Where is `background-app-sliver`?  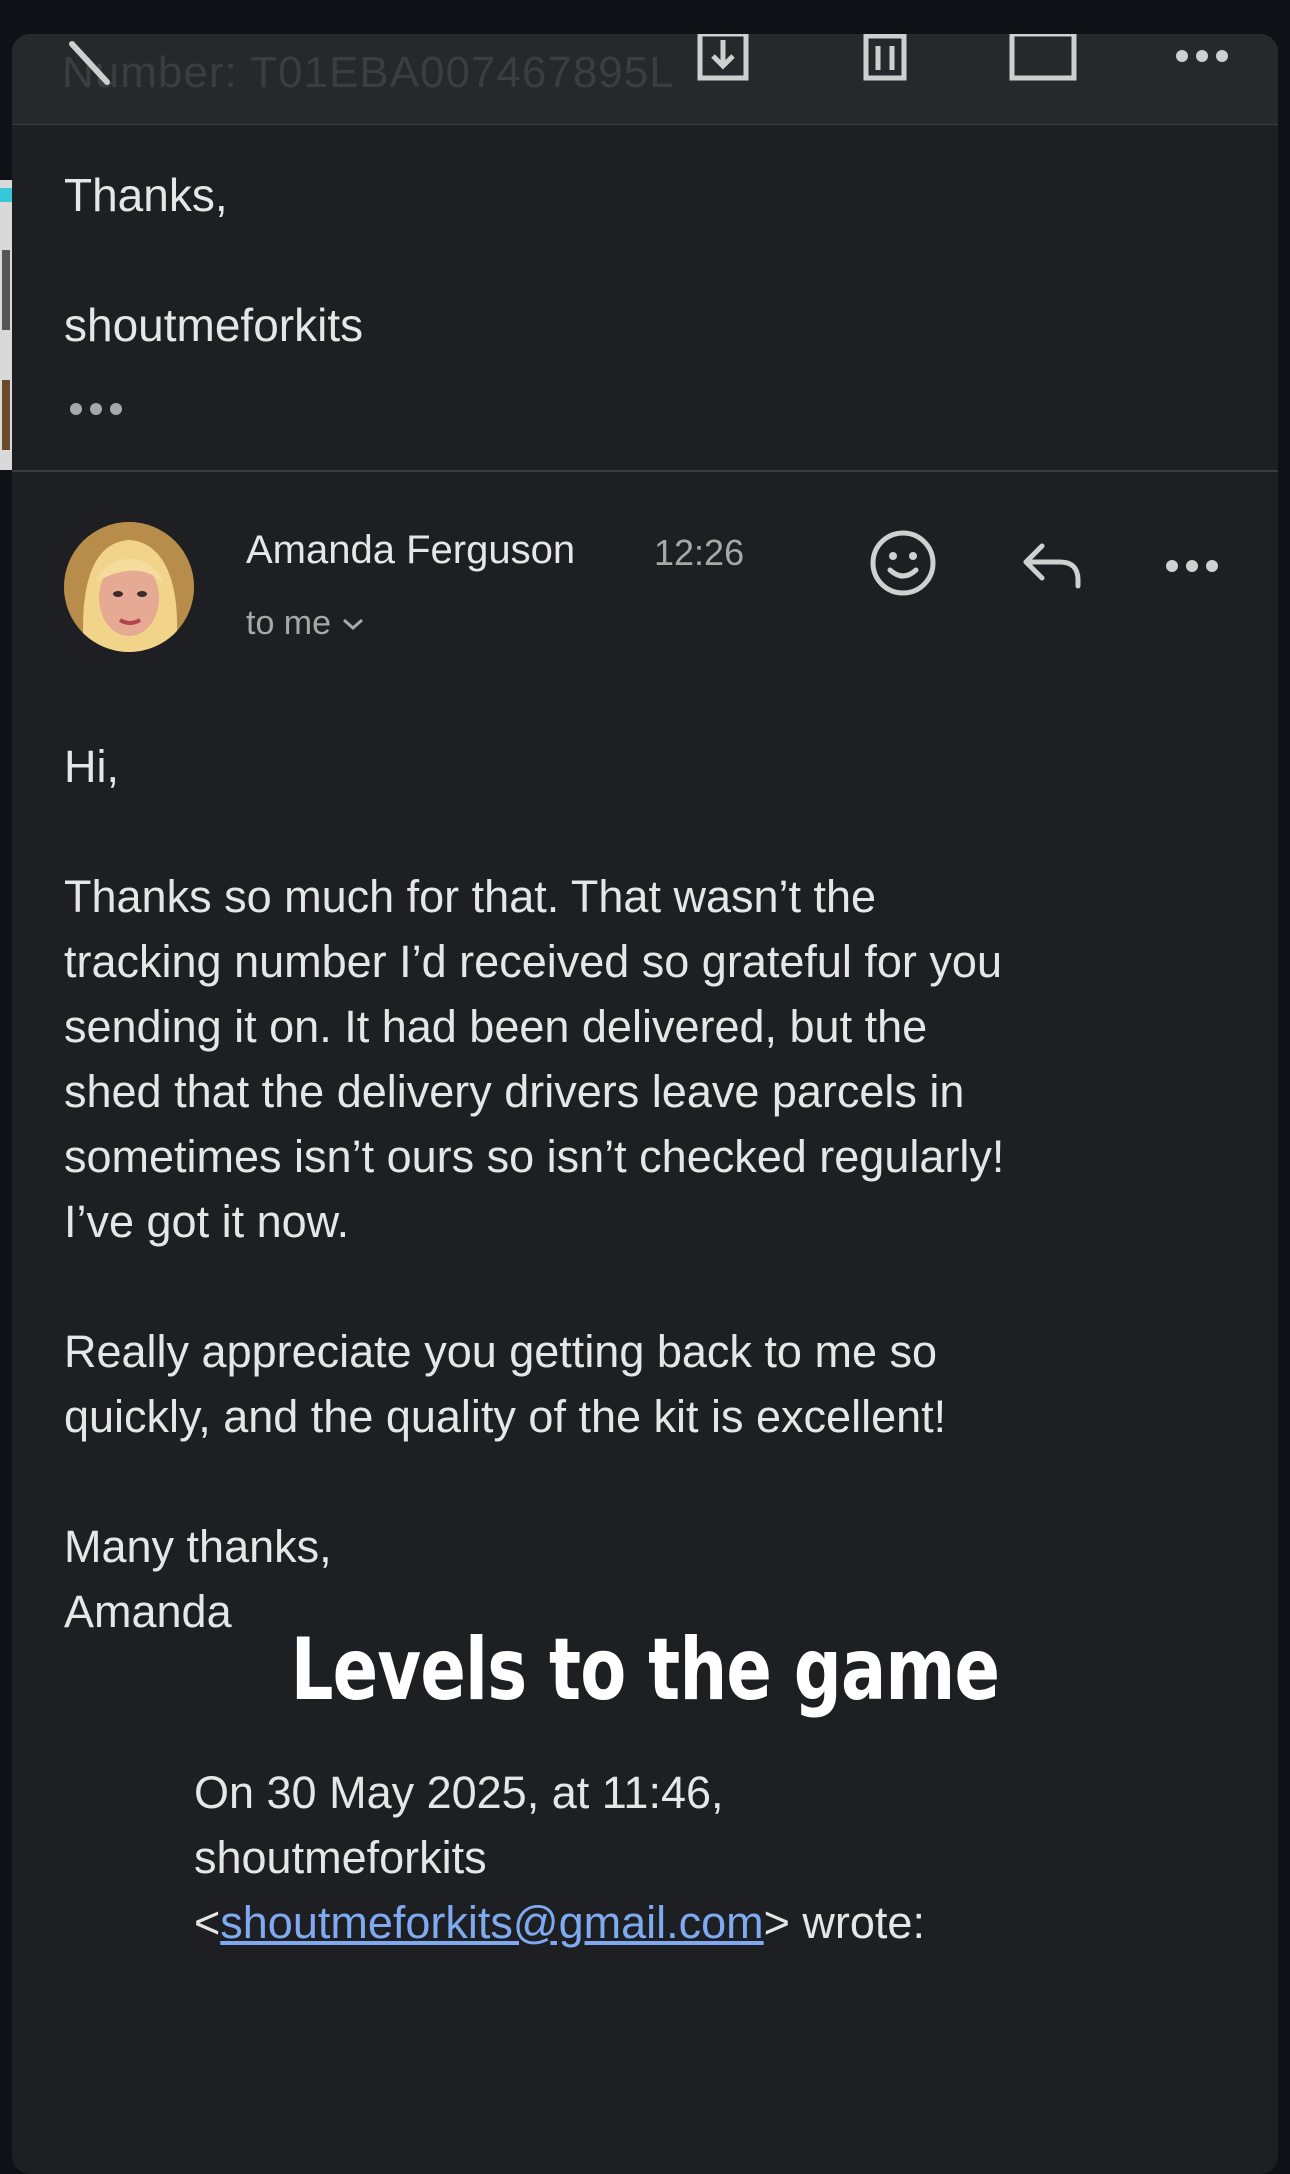 background-app-sliver is located at coordinates (6, 325).